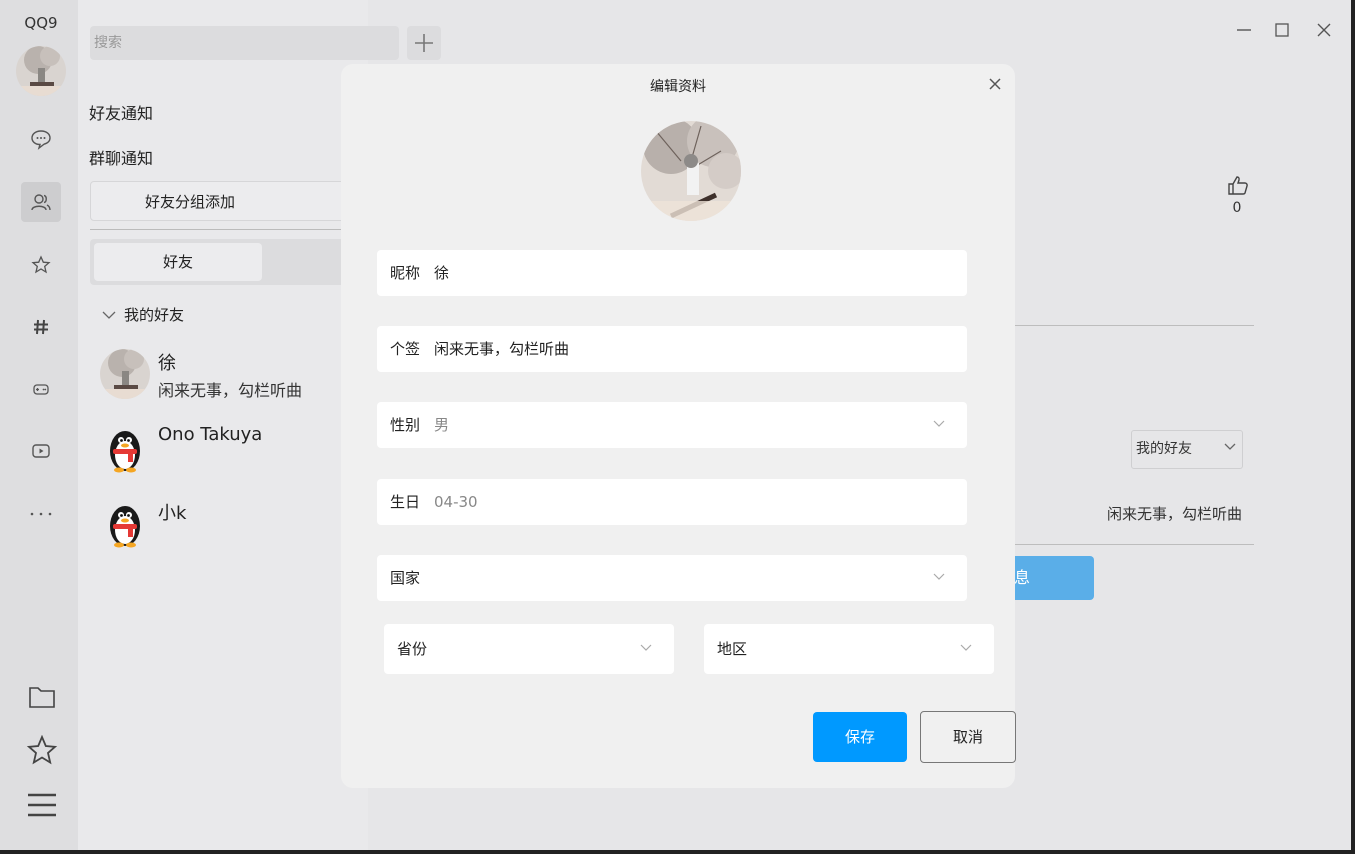 This screenshot has height=854, width=1355. Describe the element at coordinates (672, 425) in the screenshot. I see `gender-select: 性别 男` at that location.